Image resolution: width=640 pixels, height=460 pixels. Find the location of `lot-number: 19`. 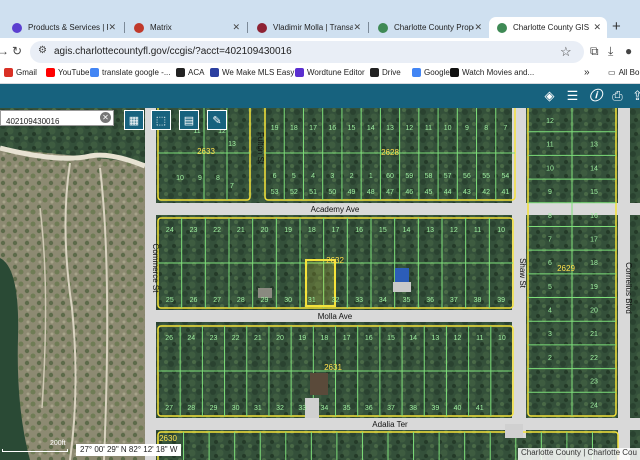

lot-number: 19 is located at coordinates (275, 128).